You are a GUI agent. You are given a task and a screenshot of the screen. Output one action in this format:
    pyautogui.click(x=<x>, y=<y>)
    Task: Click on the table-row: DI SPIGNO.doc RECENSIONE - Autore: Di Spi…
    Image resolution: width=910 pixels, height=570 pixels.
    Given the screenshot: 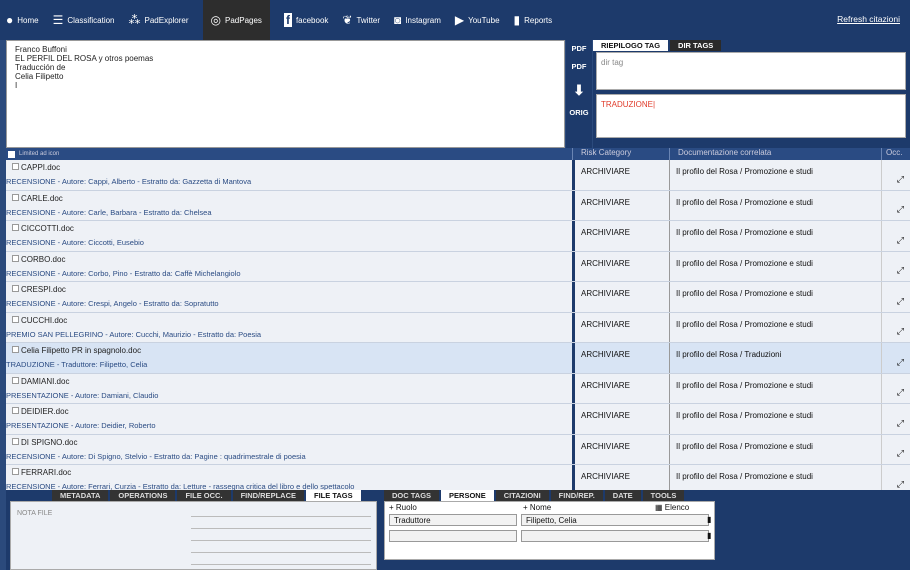 What is the action you would take?
    pyautogui.click(x=458, y=449)
    